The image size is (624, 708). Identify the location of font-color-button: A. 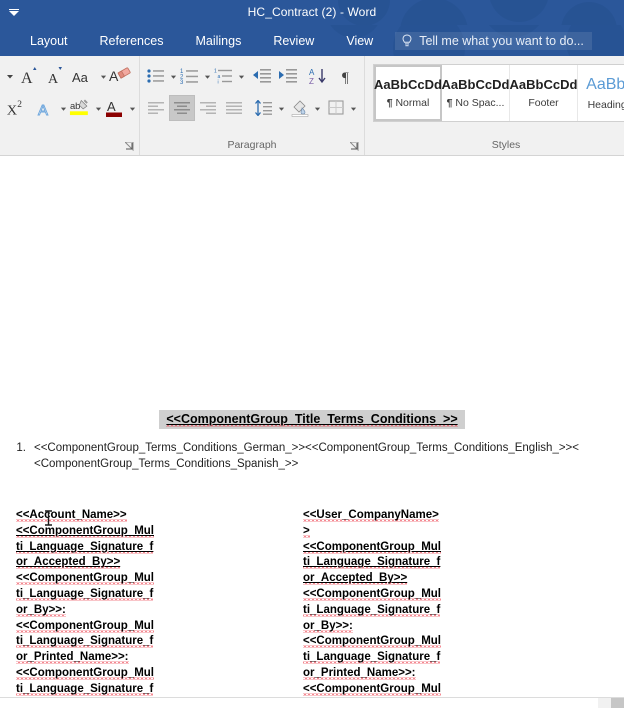
(115, 108).